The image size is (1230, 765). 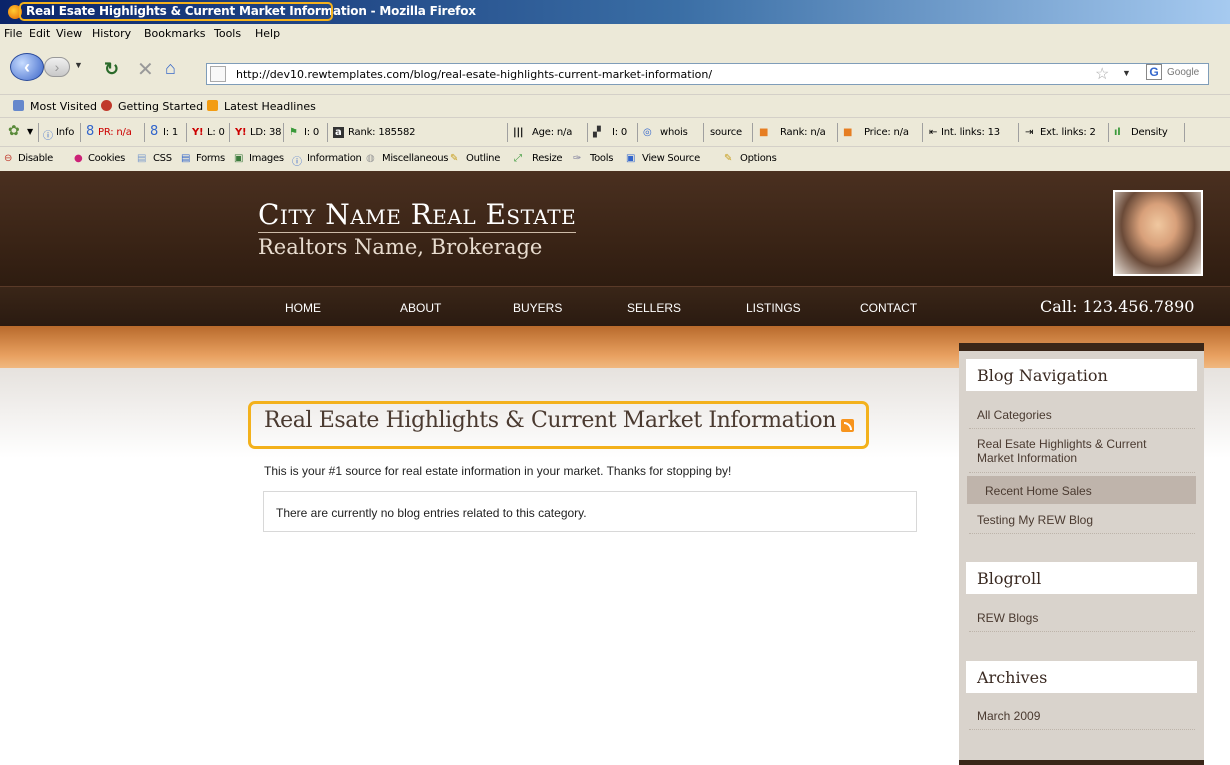 I want to click on search-placeholder: Google, so click(x=1183, y=72).